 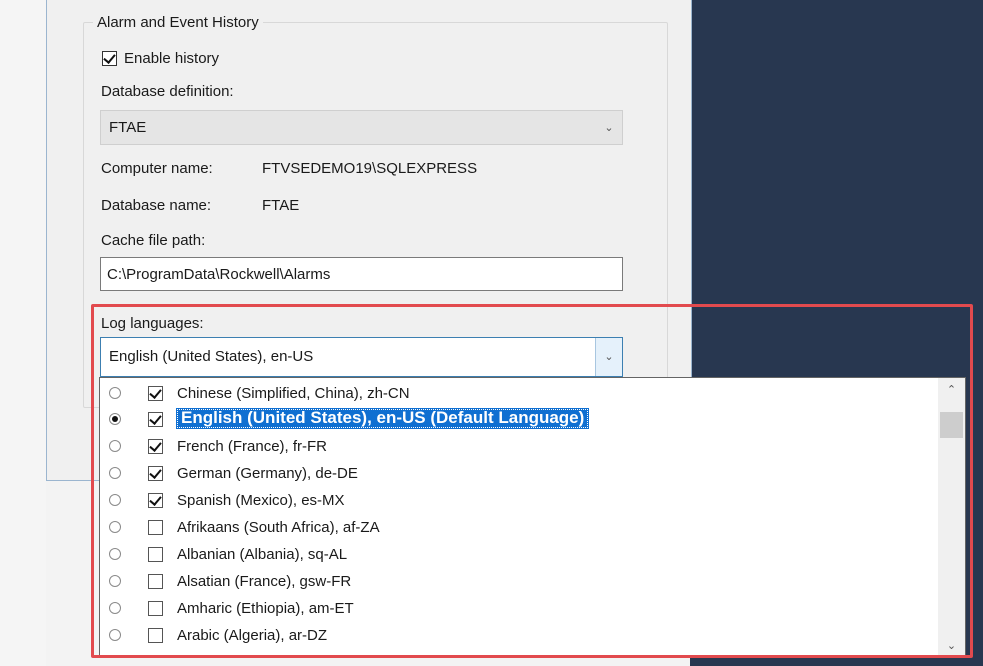 What do you see at coordinates (219, 274) in the screenshot?
I see `cache-file-path-value: C:\ProgramData\Rockwell\Alarms` at bounding box center [219, 274].